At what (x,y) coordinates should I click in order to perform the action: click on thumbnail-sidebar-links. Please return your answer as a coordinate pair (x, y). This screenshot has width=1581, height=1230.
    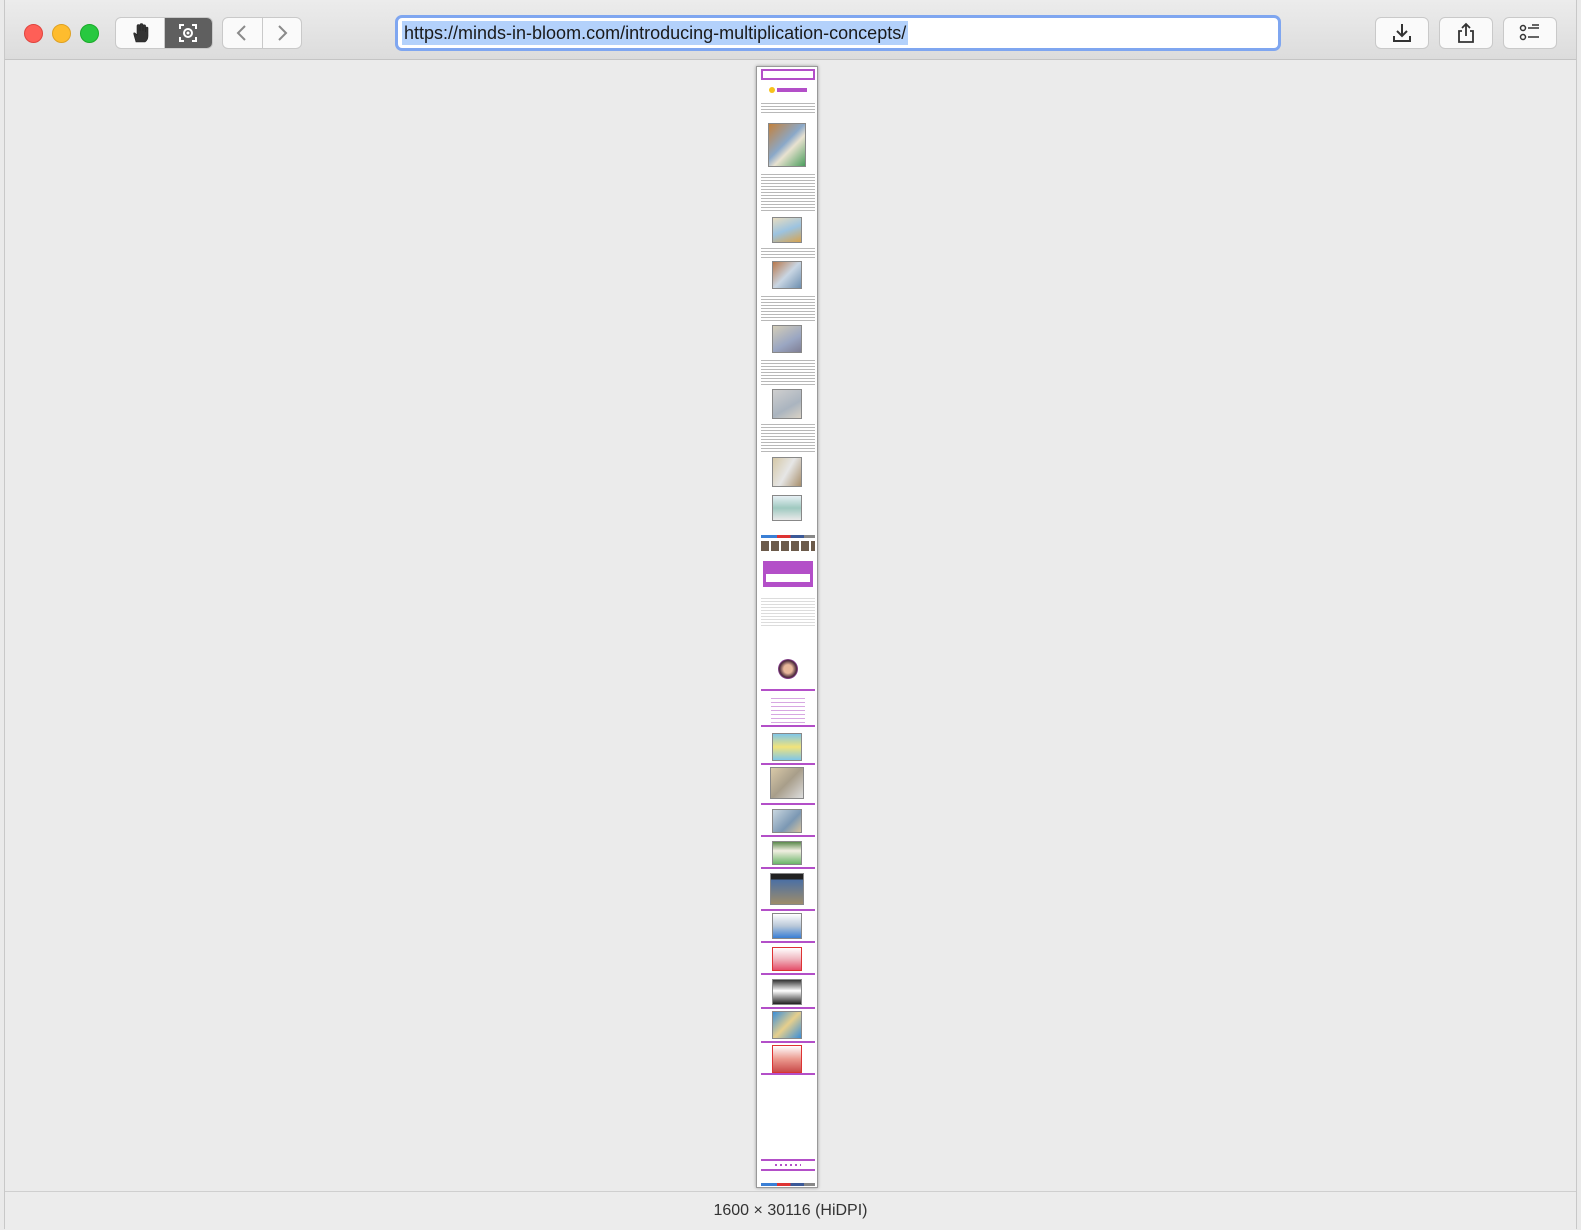
    Looking at the image, I should click on (788, 709).